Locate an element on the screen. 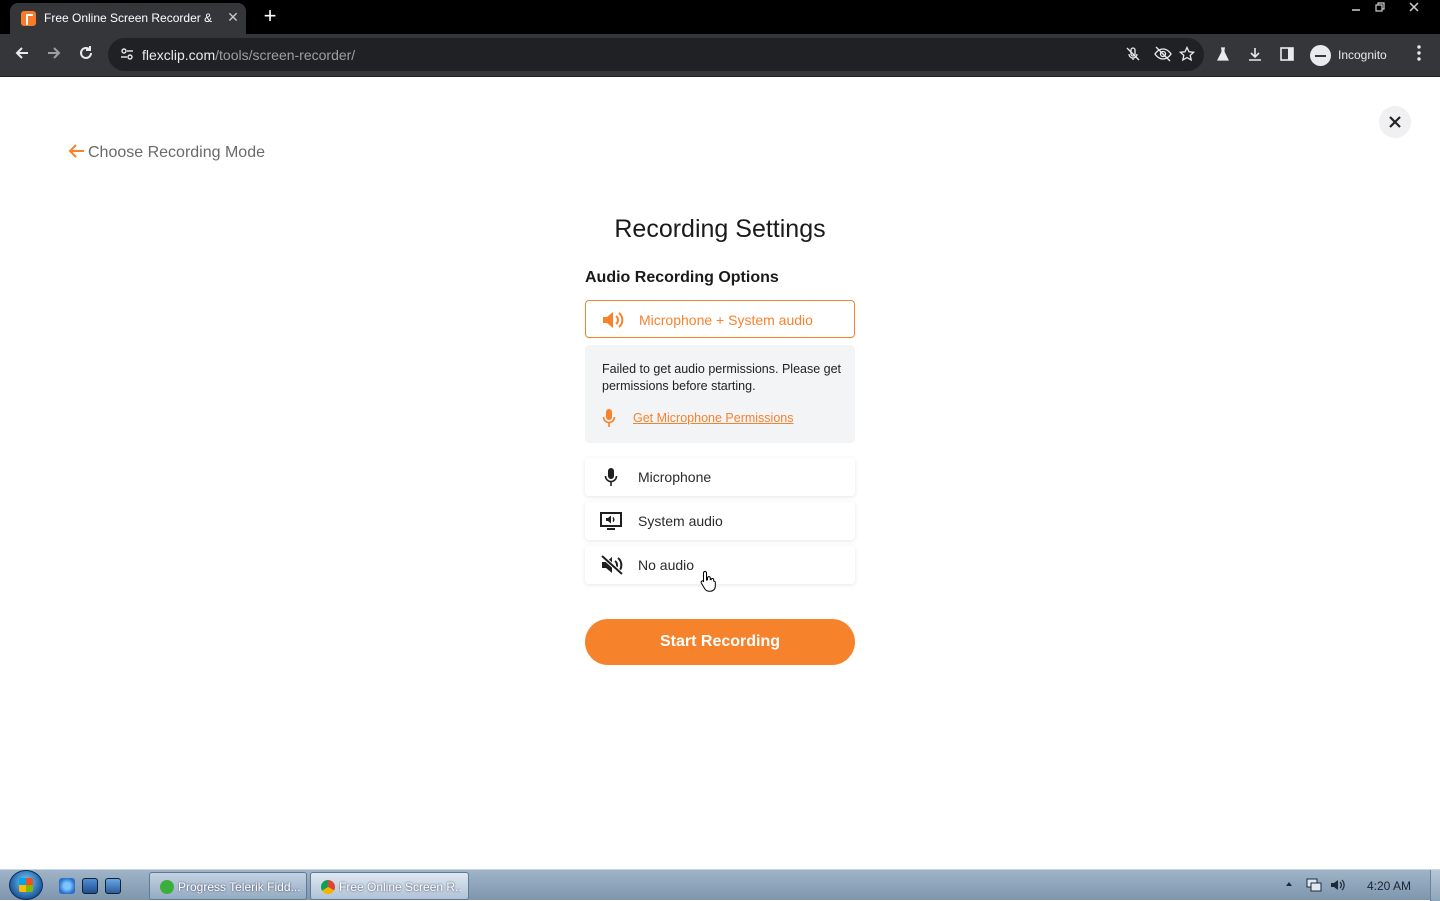 The image size is (1440, 901). option-microphone-system-audio: Microphone + System audio is located at coordinates (720, 319).